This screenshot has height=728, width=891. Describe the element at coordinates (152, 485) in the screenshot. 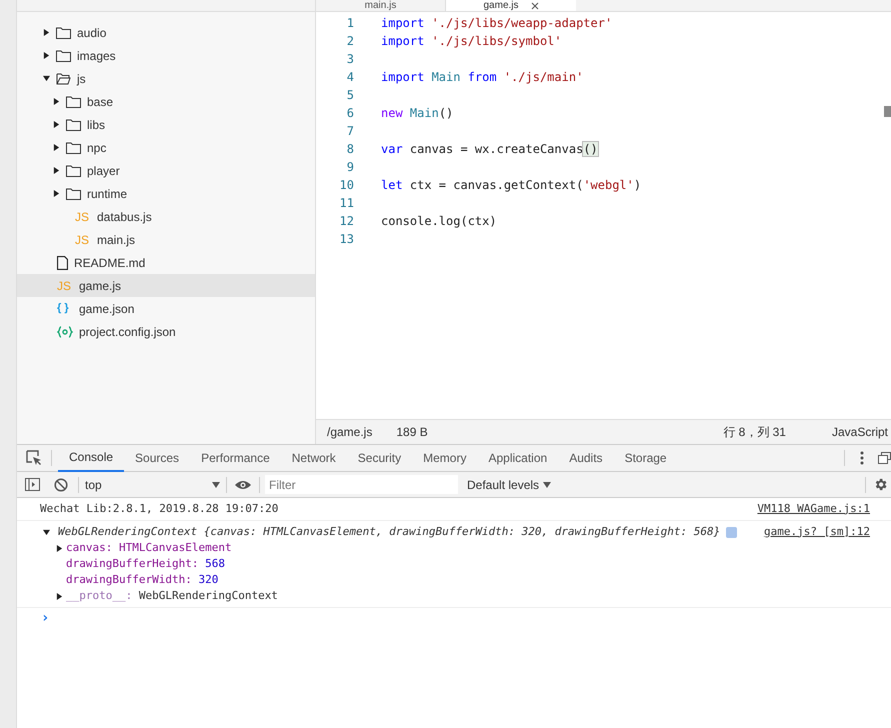

I see `context-select: top` at that location.